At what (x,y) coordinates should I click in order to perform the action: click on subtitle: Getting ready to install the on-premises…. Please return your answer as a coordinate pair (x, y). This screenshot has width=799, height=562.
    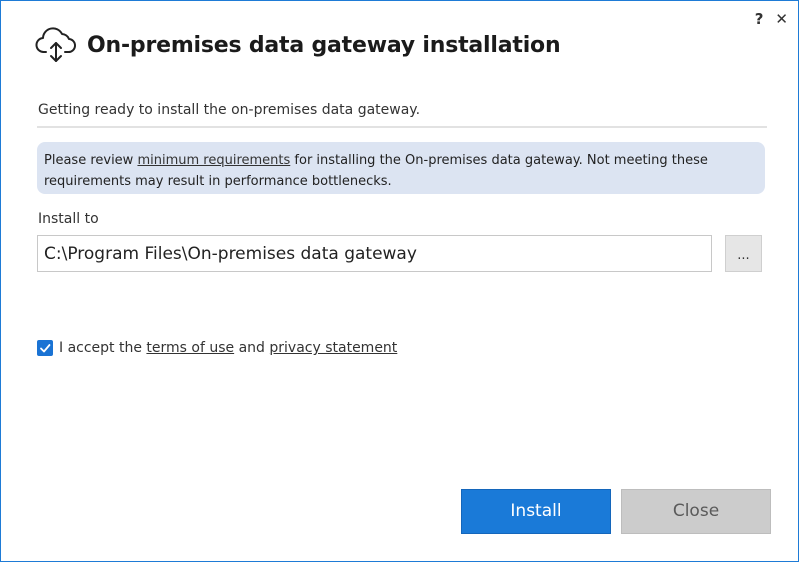
    Looking at the image, I should click on (229, 110).